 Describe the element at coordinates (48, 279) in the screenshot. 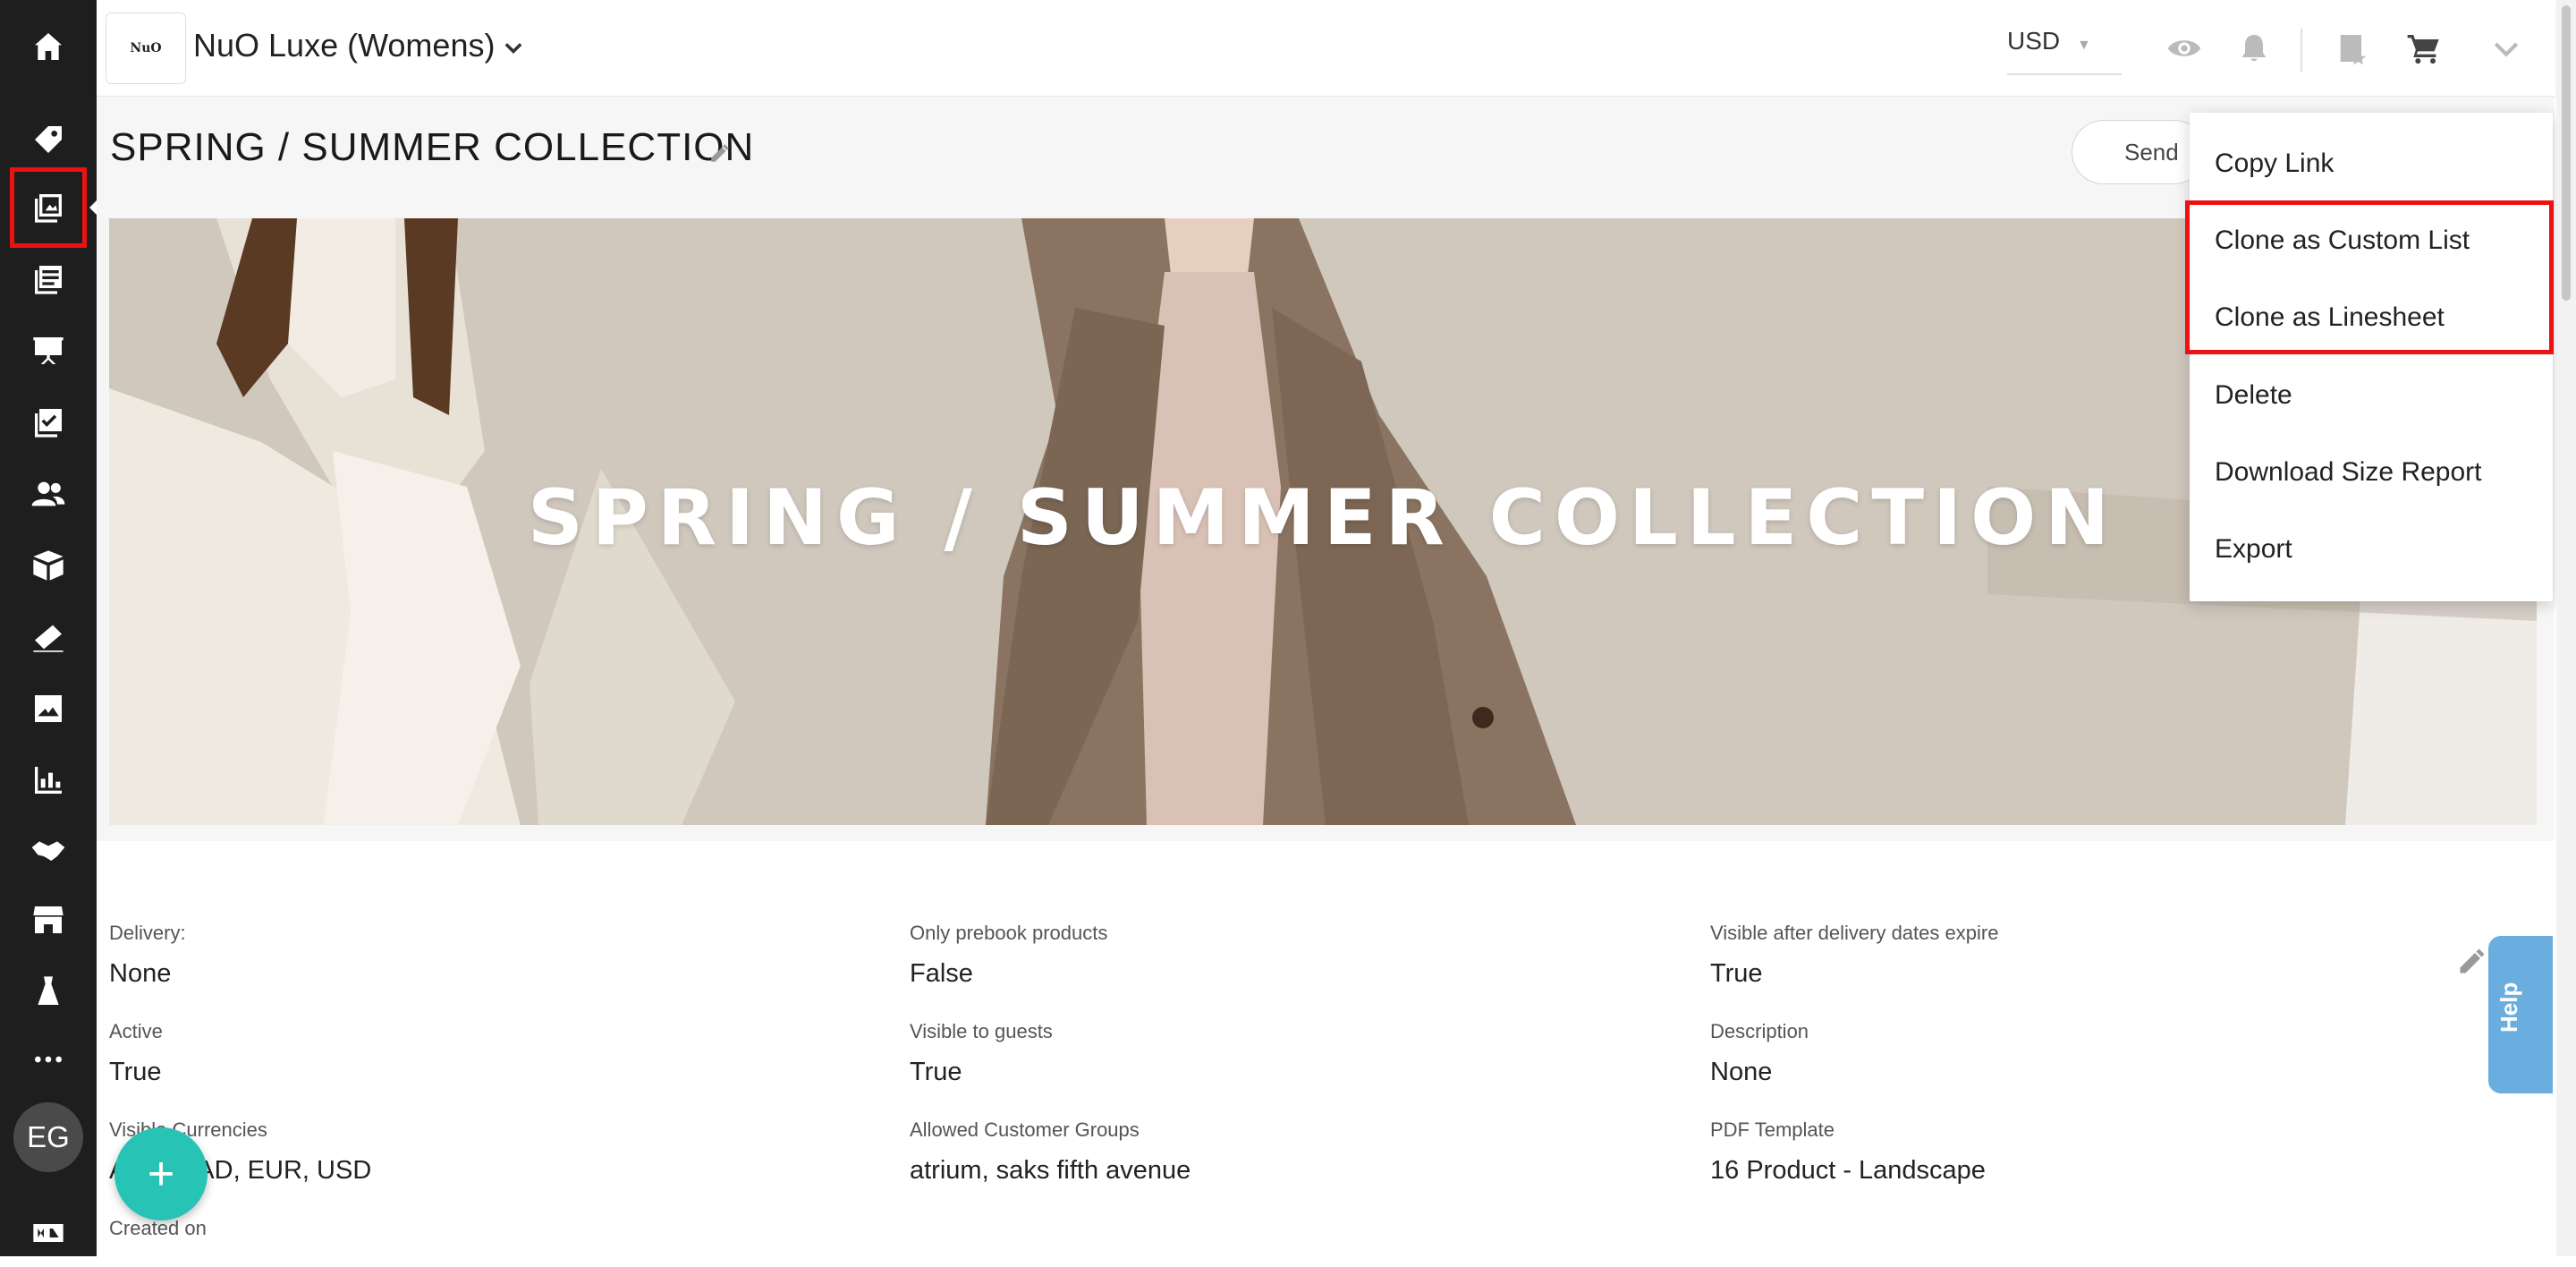

I see `linesheets-icon` at that location.